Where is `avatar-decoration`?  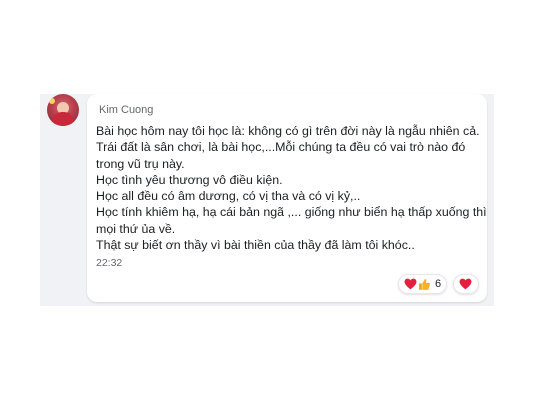 avatar-decoration is located at coordinates (52, 101).